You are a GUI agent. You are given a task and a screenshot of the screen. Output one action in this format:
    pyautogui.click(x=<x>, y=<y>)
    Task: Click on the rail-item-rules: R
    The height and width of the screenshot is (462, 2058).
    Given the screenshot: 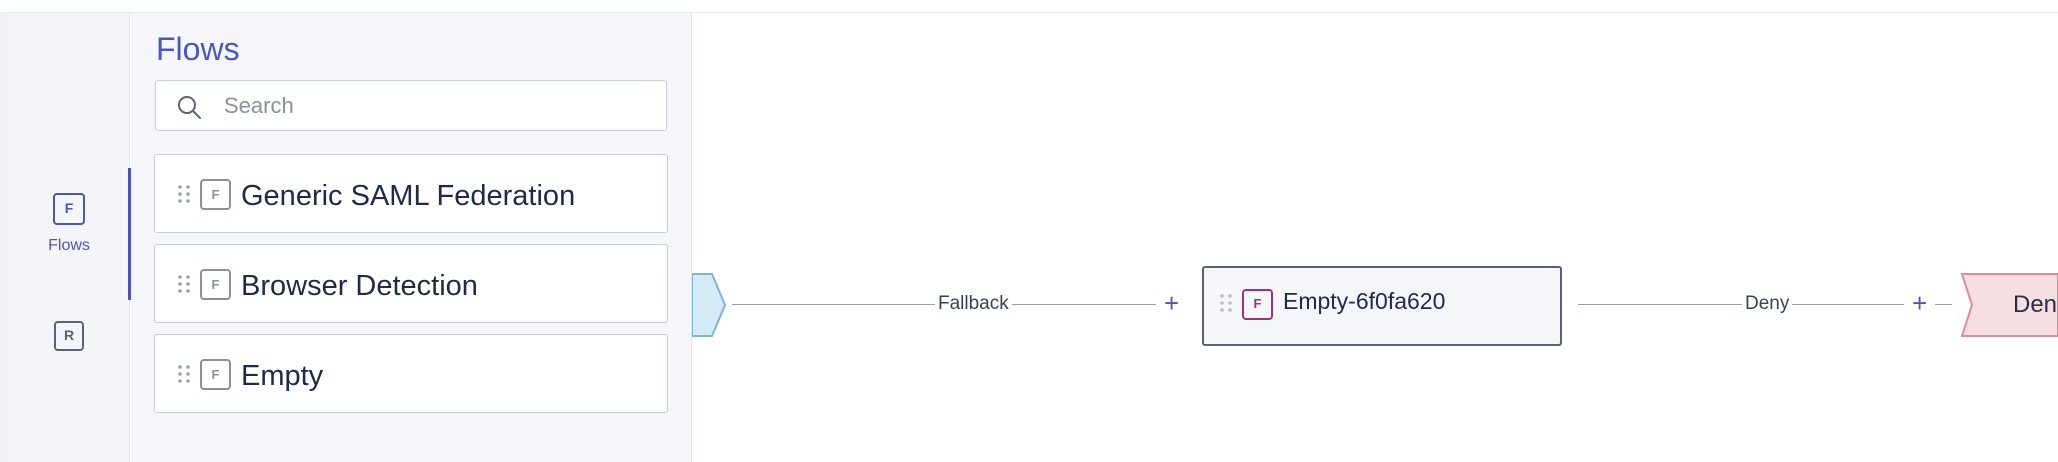 What is the action you would take?
    pyautogui.click(x=69, y=341)
    